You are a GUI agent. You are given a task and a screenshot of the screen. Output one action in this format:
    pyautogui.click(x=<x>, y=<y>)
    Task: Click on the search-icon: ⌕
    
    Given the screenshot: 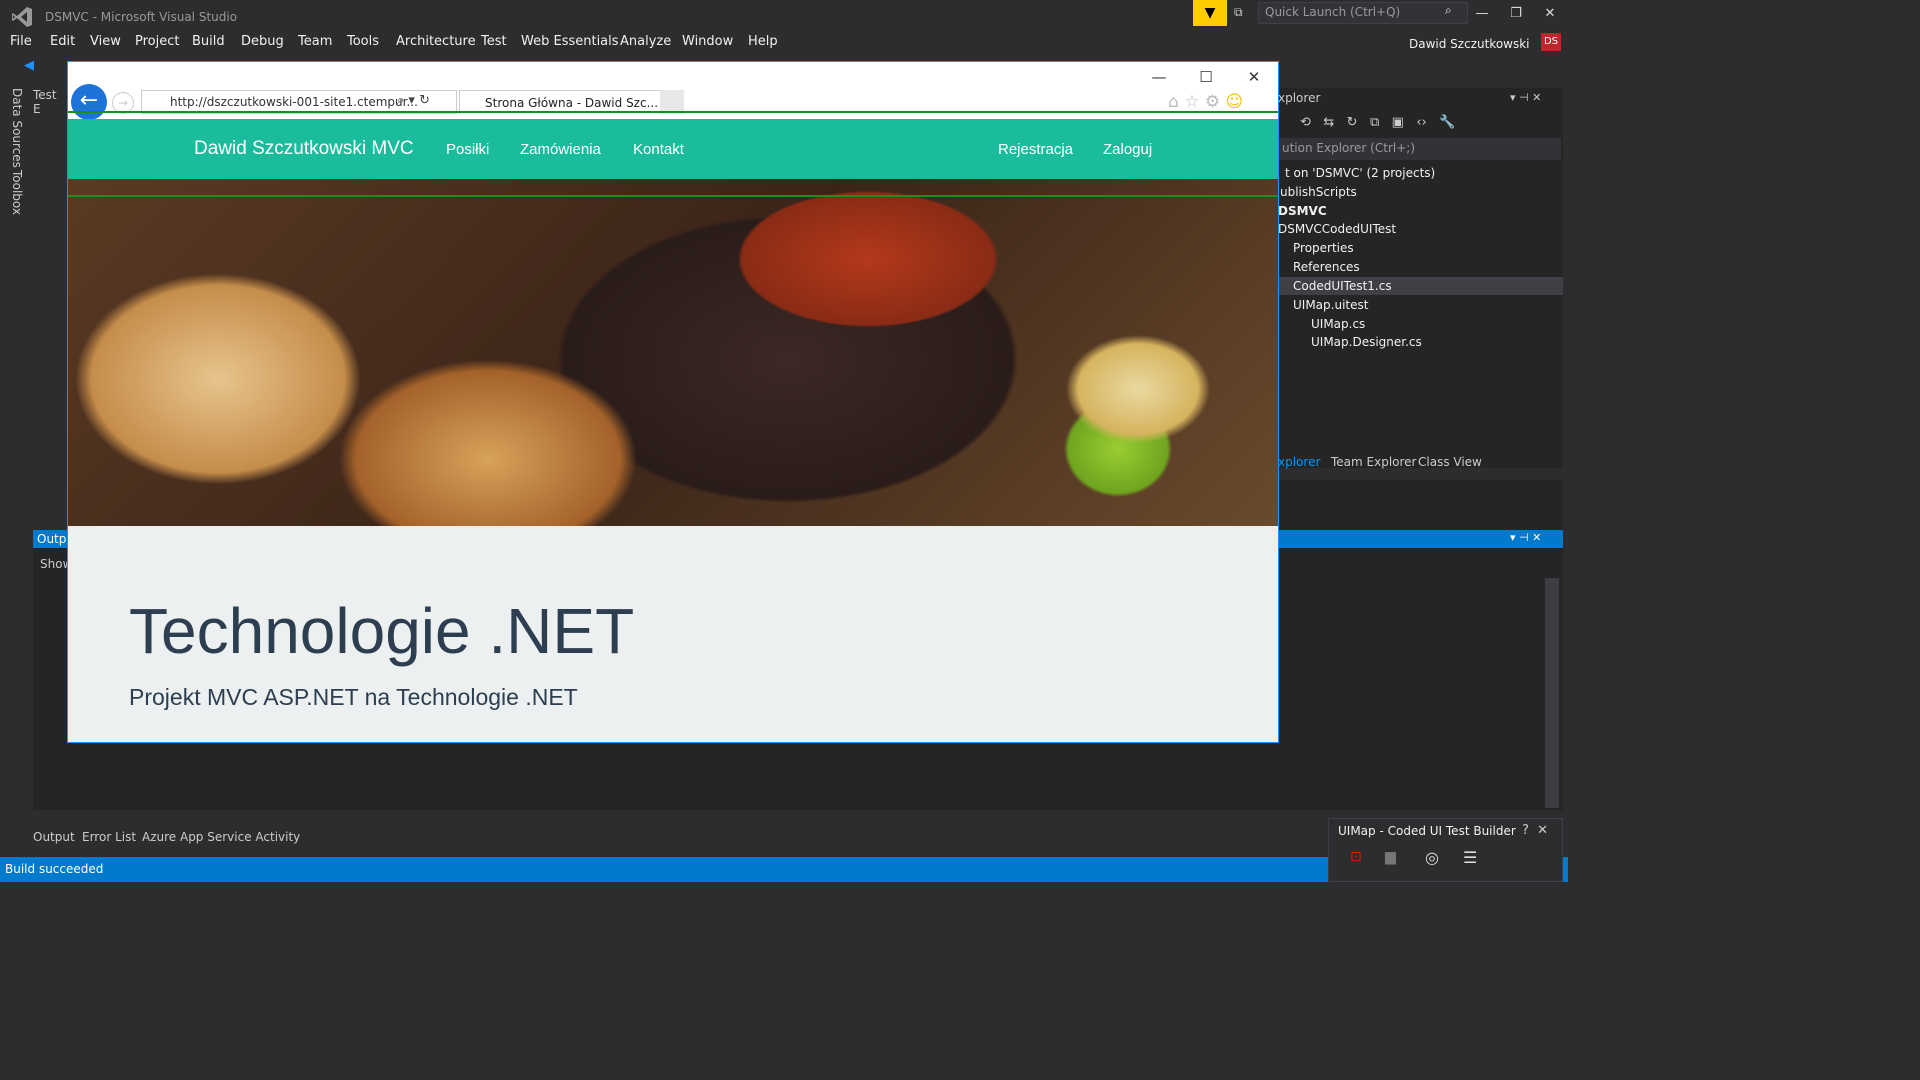 What is the action you would take?
    pyautogui.click(x=1448, y=10)
    